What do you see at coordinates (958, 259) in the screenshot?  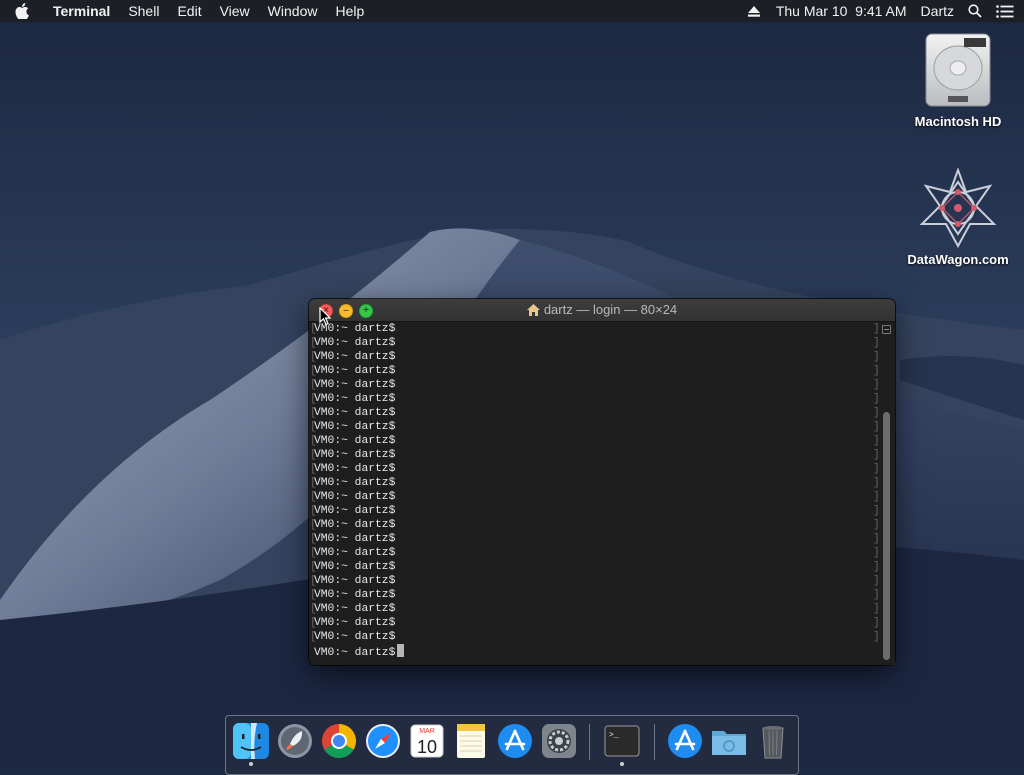 I see `desktop-icon-label: DataWagon.com` at bounding box center [958, 259].